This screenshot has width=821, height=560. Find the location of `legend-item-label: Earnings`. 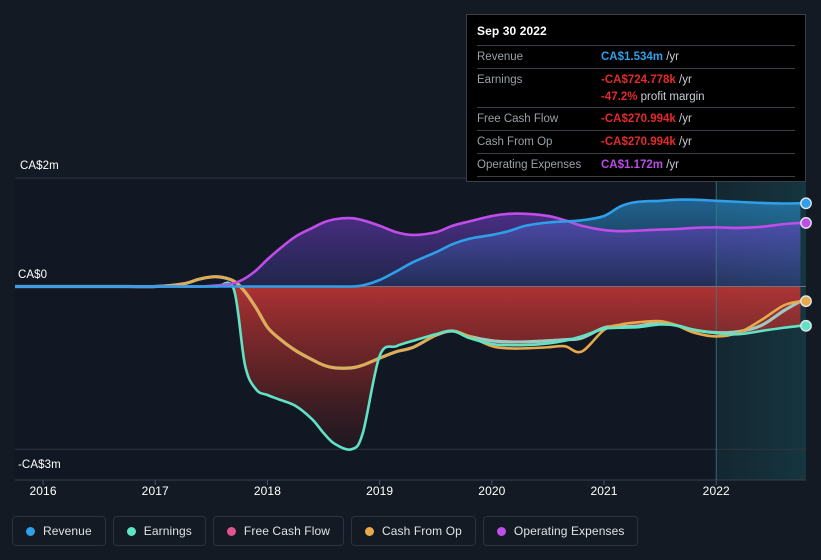

legend-item-label: Earnings is located at coordinates (167, 531).